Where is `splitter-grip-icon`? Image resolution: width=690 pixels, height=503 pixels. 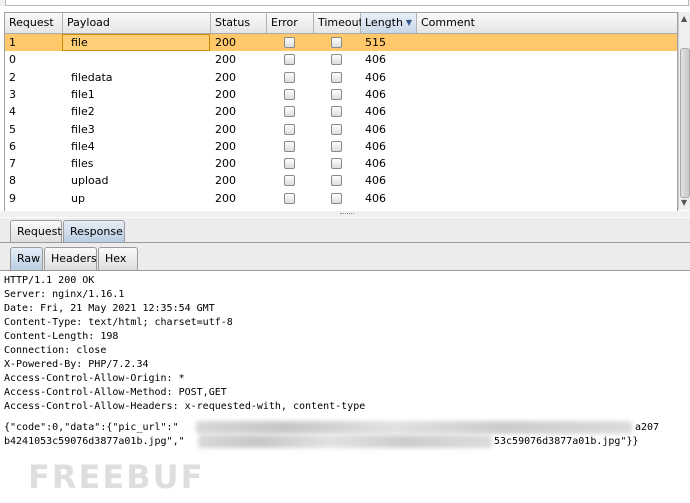 splitter-grip-icon is located at coordinates (347, 214).